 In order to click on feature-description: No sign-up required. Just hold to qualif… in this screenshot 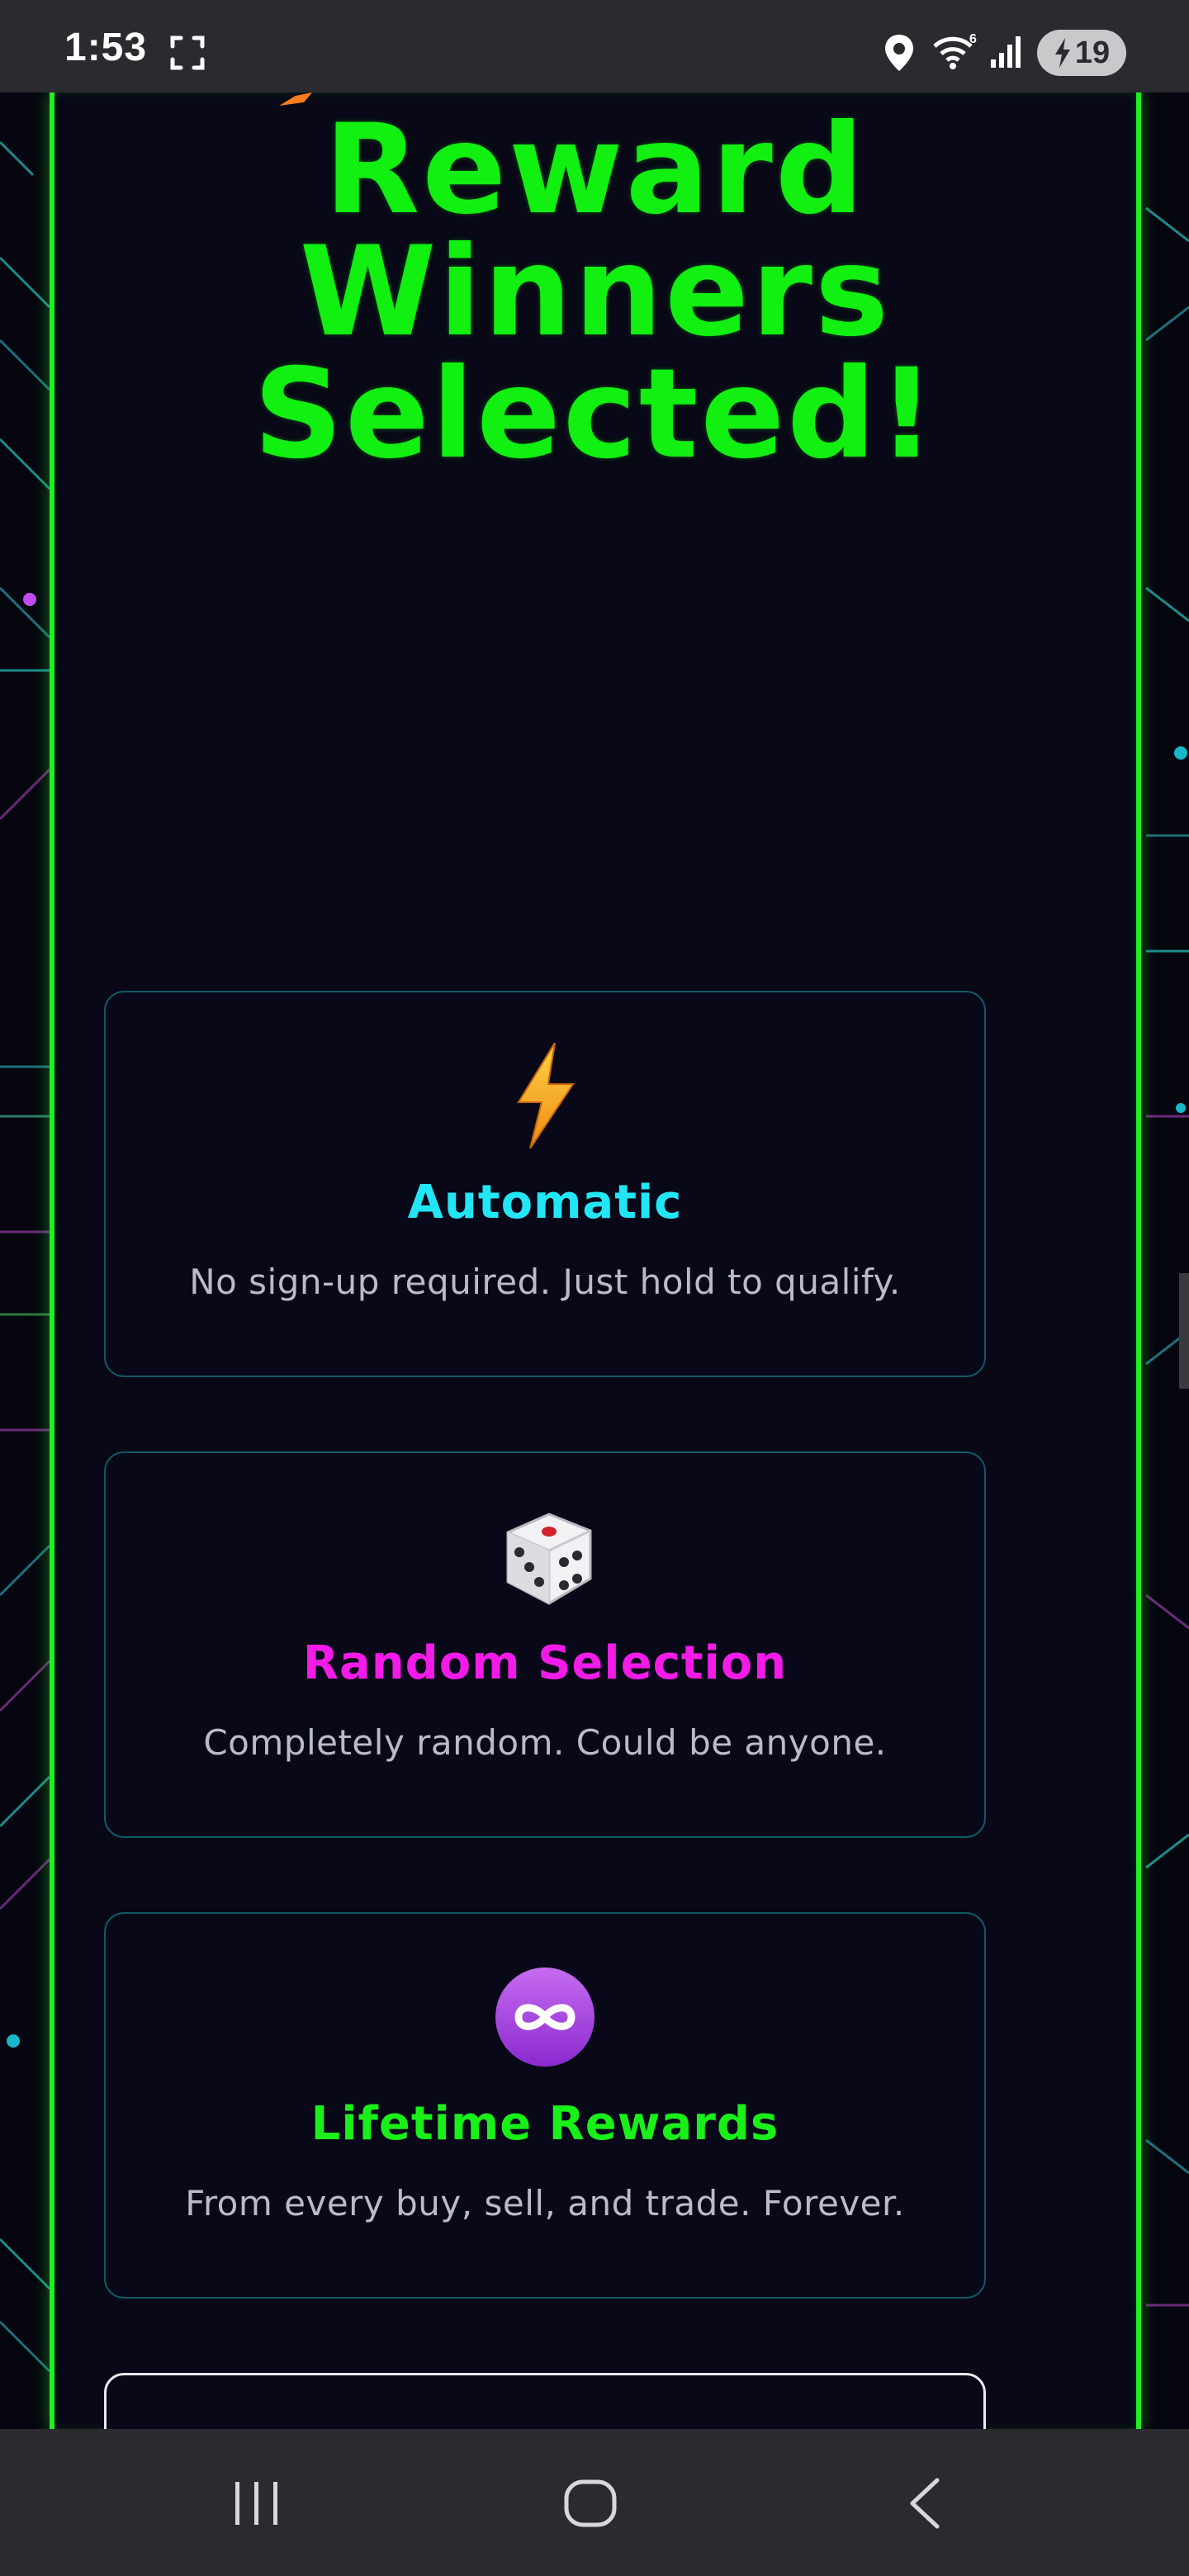, I will do `click(545, 1282)`.